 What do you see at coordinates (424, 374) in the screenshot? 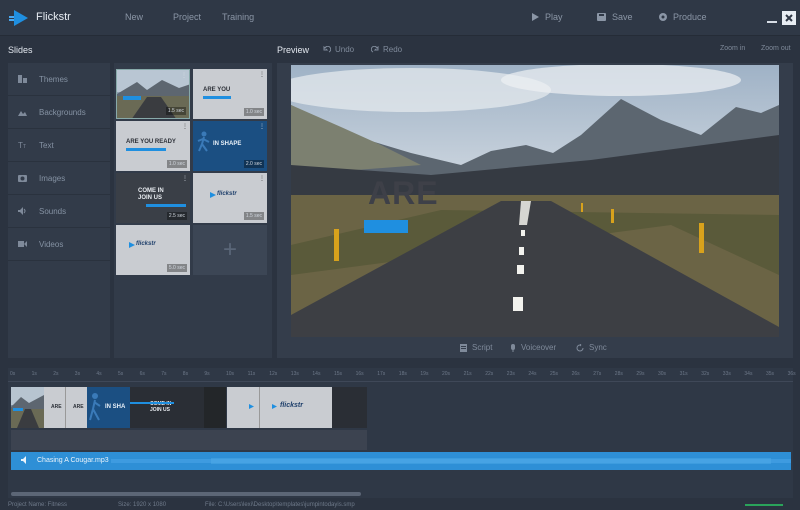
I see `timeline-tick: 19s` at bounding box center [424, 374].